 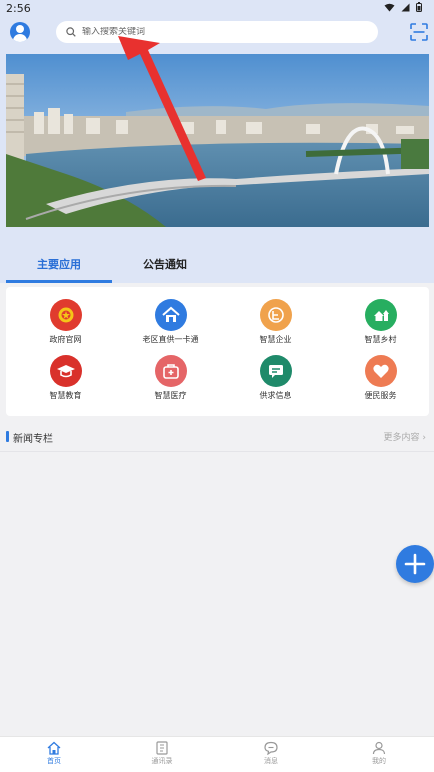 I want to click on national-emblem-icon, so click(x=65, y=315).